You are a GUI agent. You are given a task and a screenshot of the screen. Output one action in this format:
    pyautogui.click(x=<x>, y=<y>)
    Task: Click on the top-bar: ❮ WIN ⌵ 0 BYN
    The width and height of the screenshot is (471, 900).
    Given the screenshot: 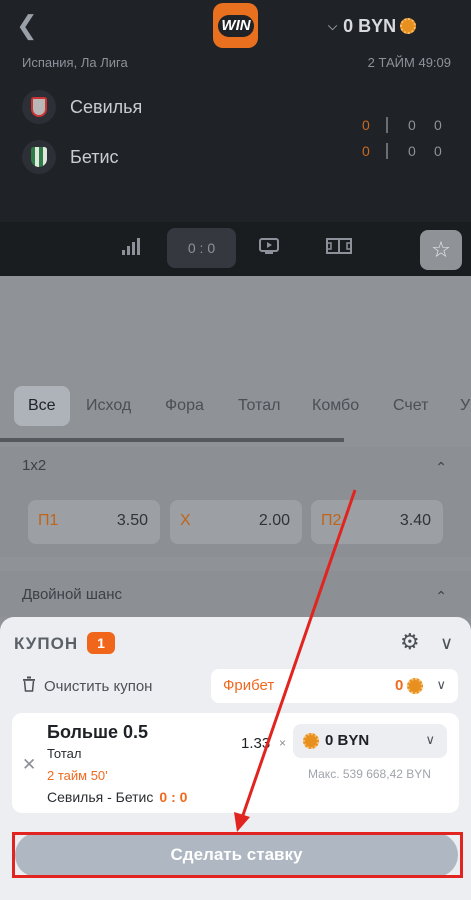 What is the action you would take?
    pyautogui.click(x=235, y=26)
    